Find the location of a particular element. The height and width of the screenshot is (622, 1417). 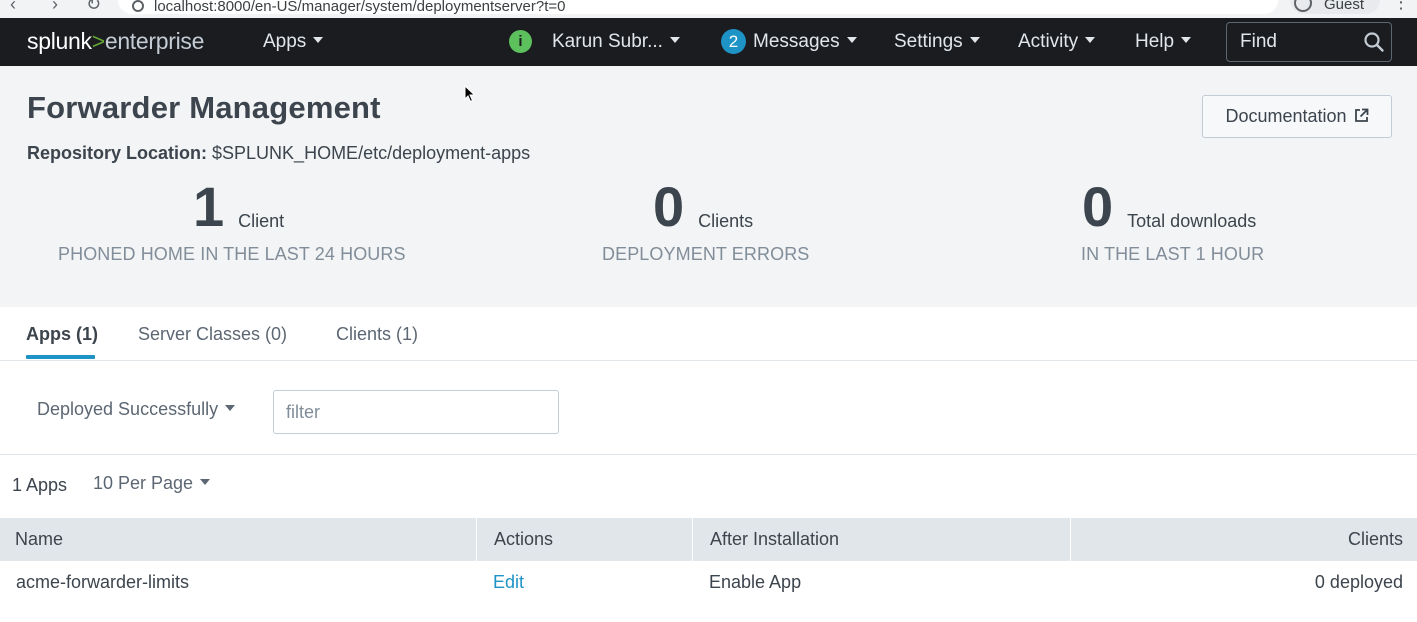

help-menu-label: Help is located at coordinates (1155, 41).